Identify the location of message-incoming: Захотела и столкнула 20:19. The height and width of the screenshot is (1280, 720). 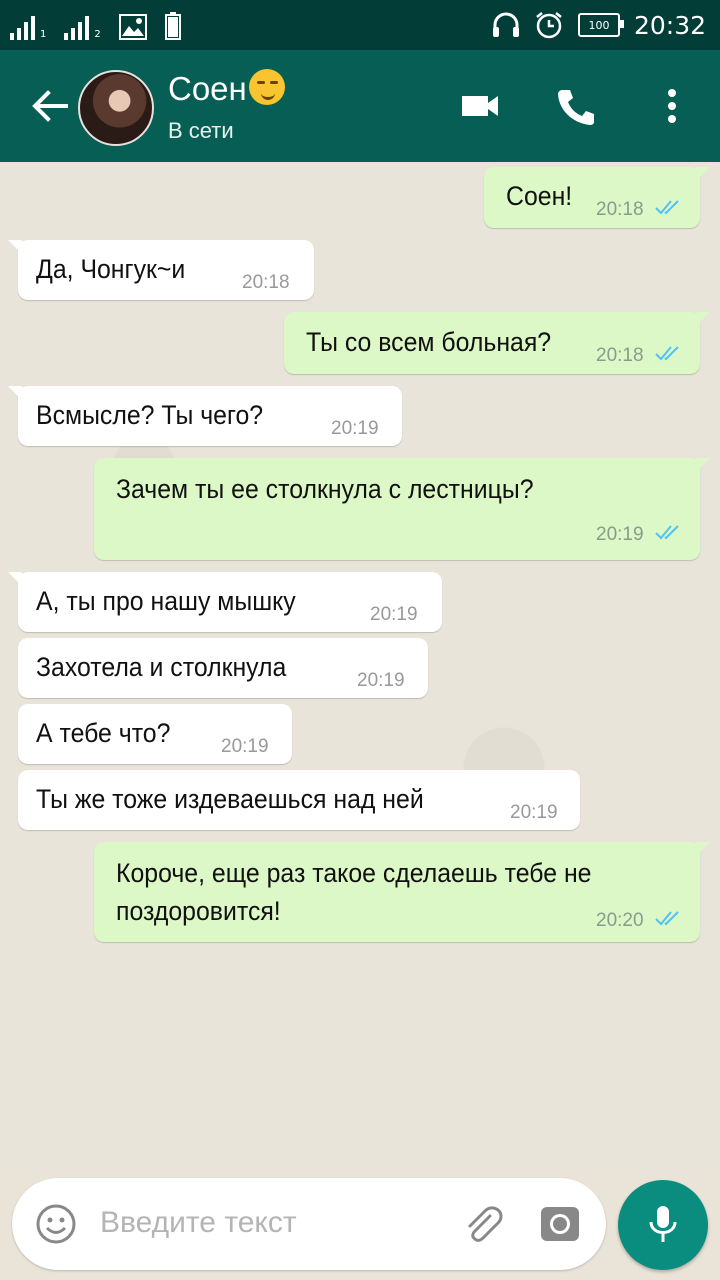
(223, 668).